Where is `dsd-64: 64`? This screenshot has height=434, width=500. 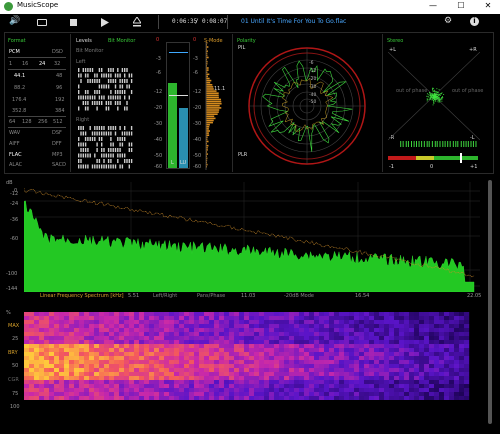 dsd-64: 64 is located at coordinates (12, 122).